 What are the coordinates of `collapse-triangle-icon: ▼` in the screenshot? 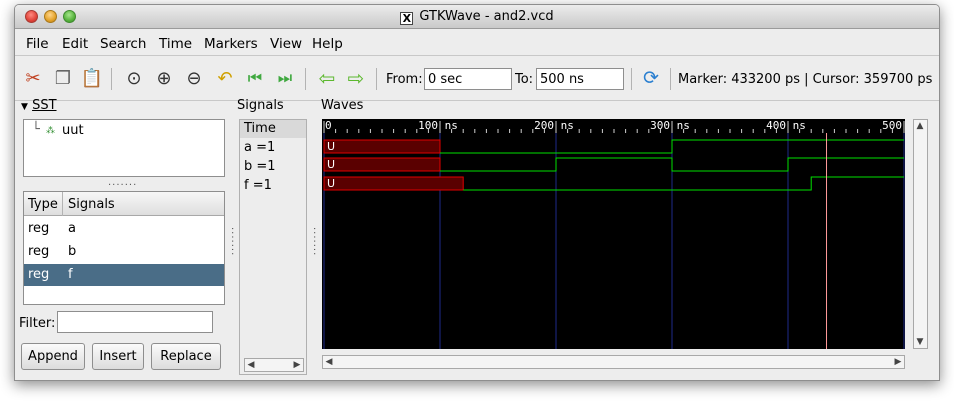 It's located at (24, 107).